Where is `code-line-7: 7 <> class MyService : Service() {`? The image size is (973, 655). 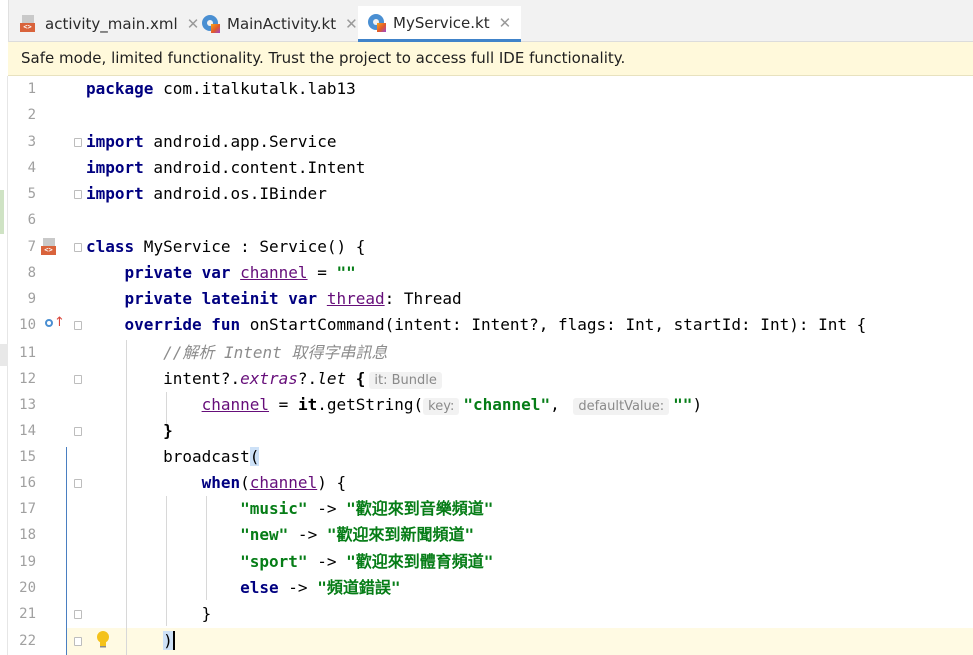 code-line-7: 7 <> class MyService : Service() { is located at coordinates (490, 247).